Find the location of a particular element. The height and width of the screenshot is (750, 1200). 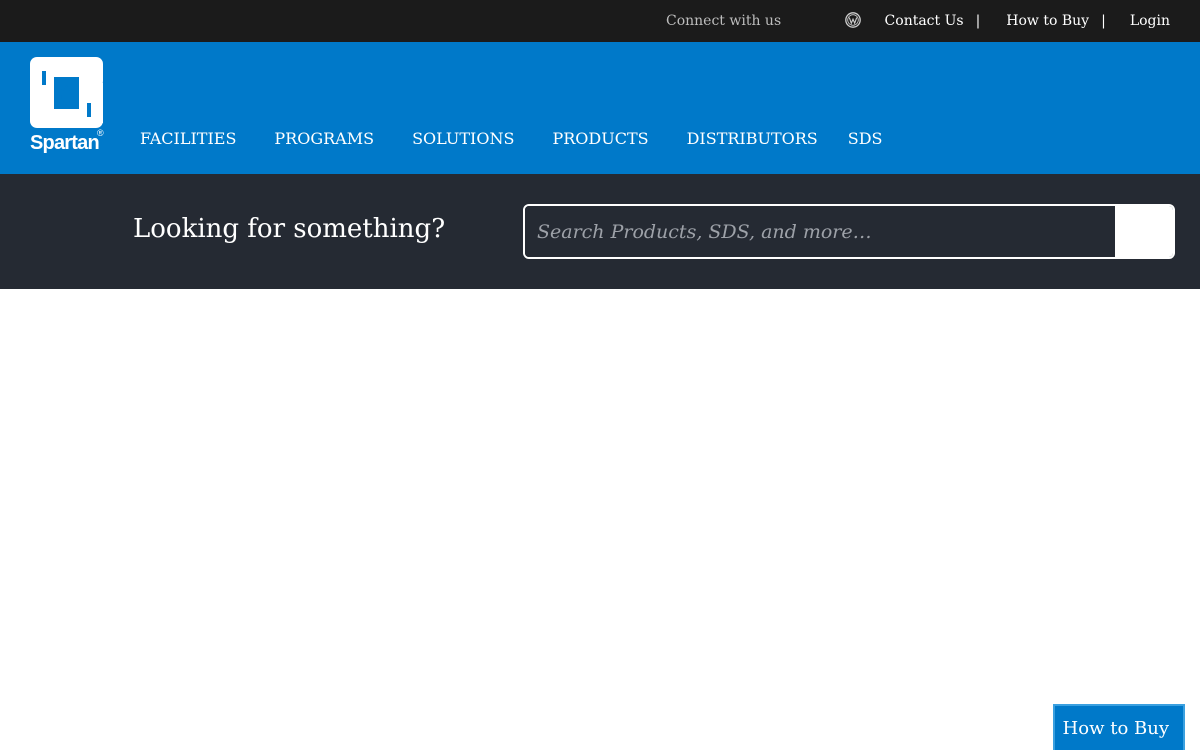

connect-label: Connect with us is located at coordinates (724, 21).